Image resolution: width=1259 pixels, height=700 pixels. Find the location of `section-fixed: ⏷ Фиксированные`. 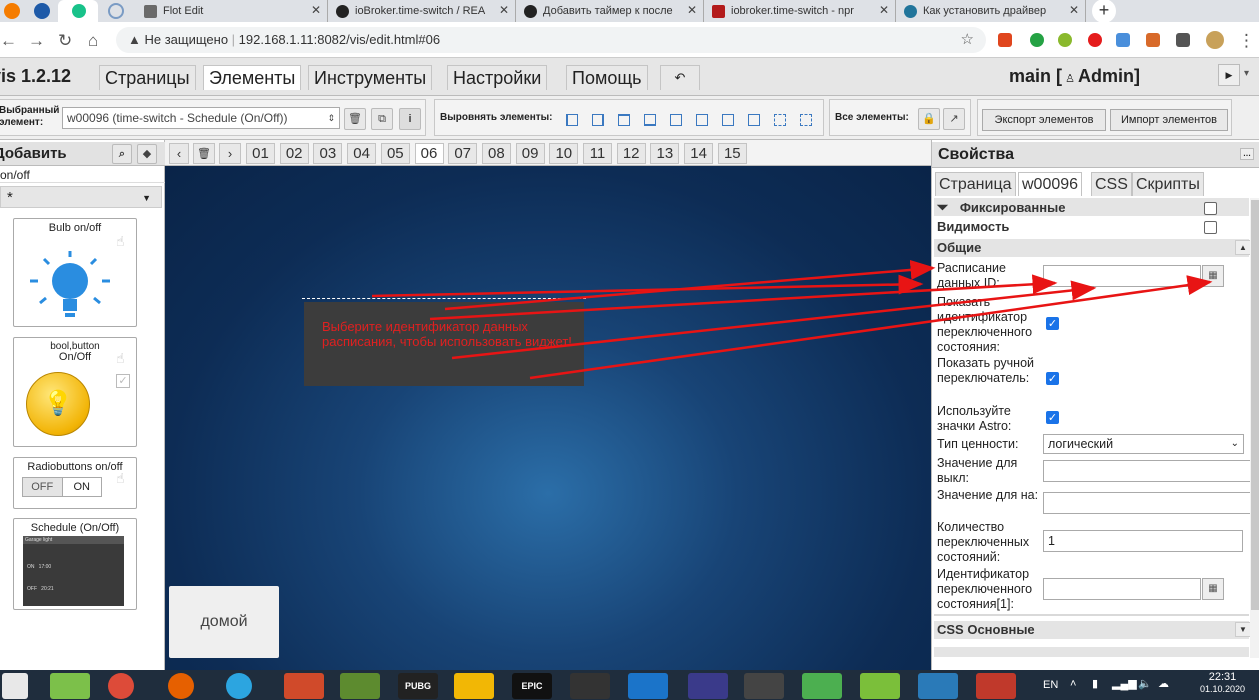

section-fixed: ⏷ Фиксированные is located at coordinates (1091, 207).